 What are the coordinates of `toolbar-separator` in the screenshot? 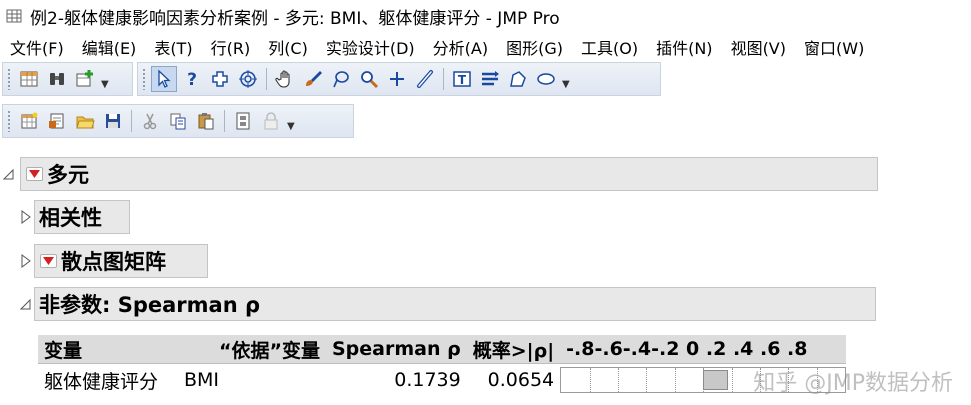 It's located at (266, 79).